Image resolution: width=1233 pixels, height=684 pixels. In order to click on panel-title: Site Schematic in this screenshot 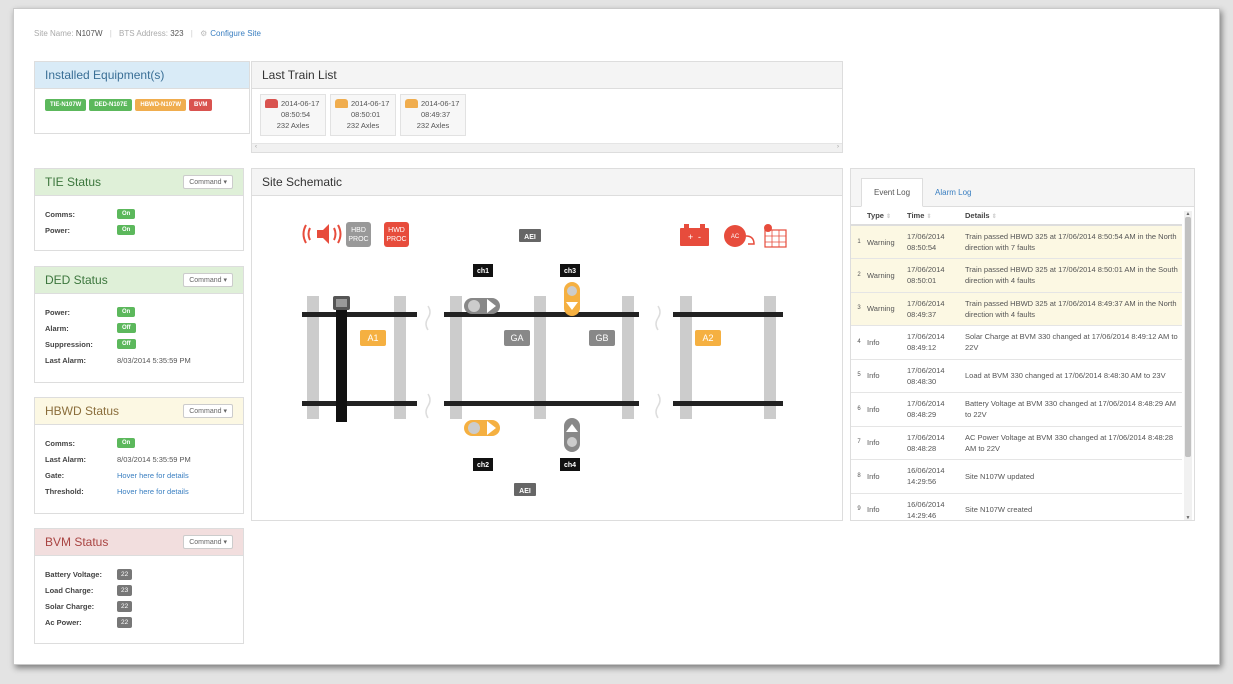, I will do `click(302, 182)`.